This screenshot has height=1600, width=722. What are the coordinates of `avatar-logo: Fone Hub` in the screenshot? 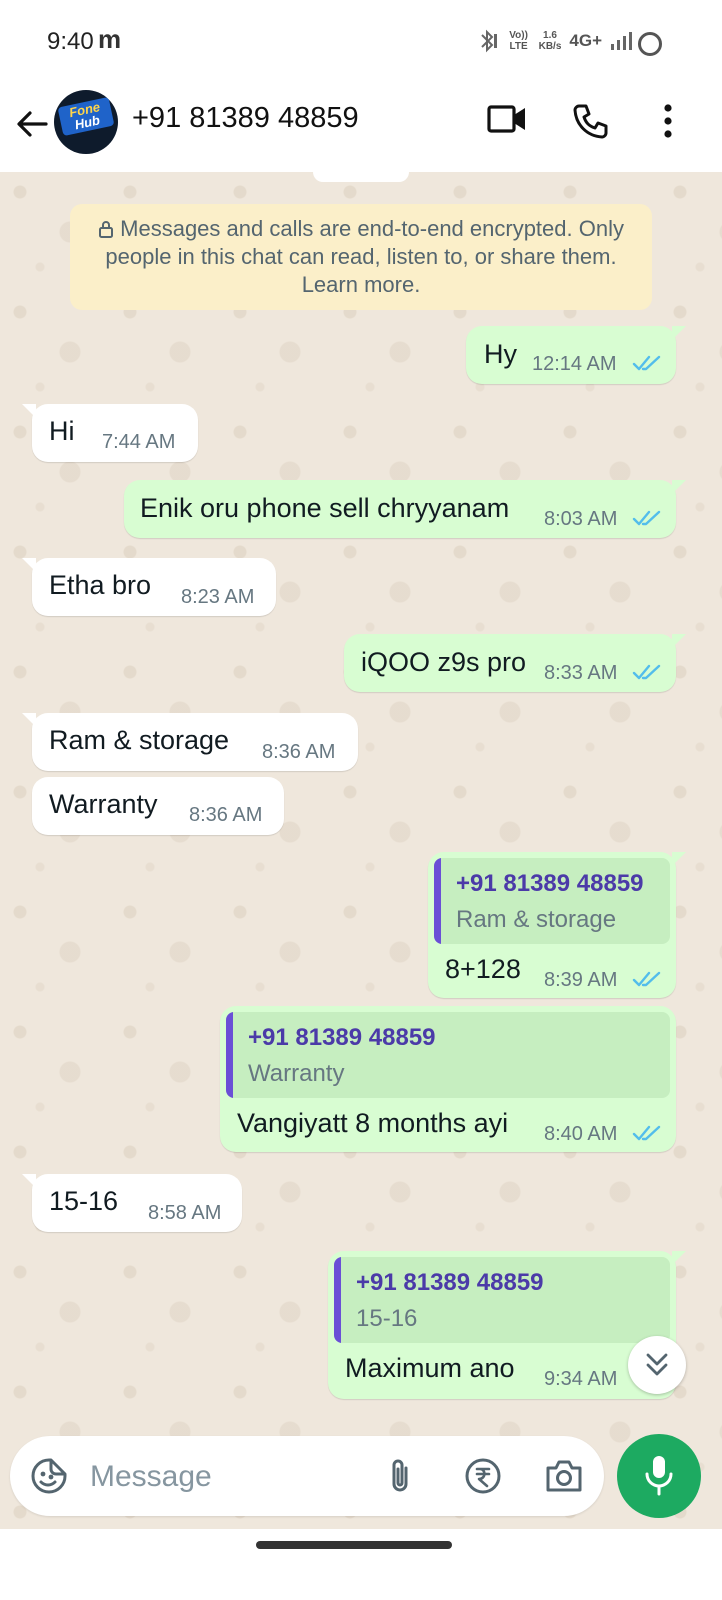 It's located at (86, 116).